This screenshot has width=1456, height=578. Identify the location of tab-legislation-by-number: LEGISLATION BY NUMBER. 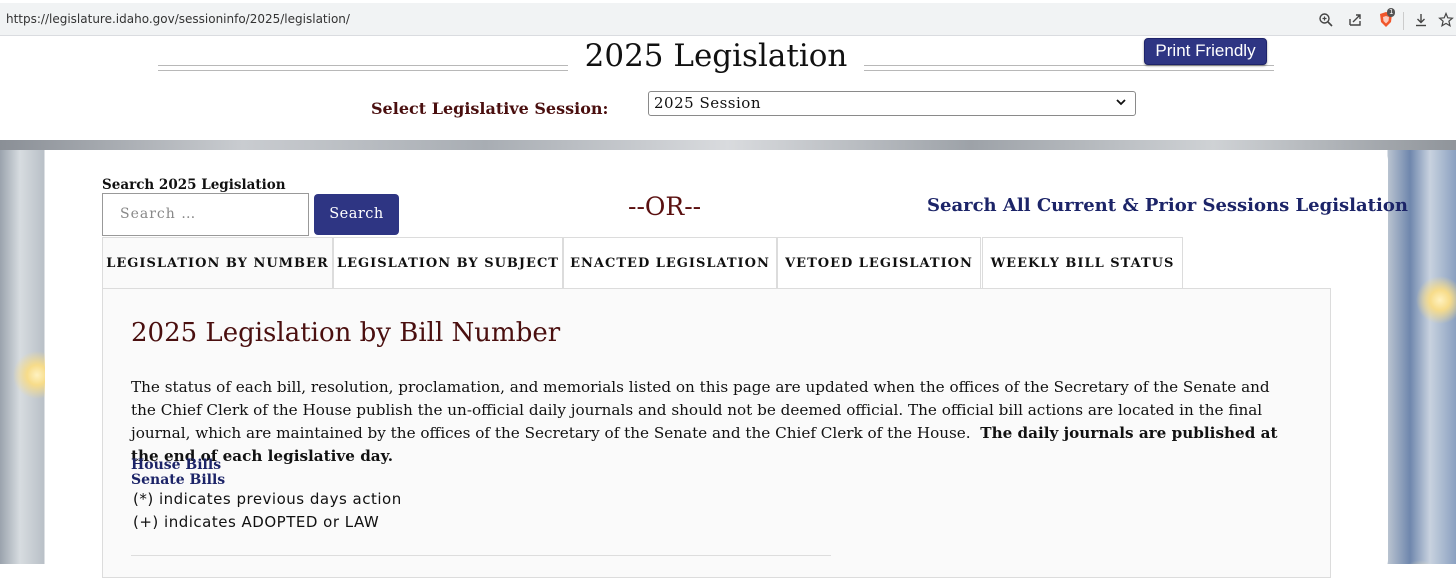
(217, 263).